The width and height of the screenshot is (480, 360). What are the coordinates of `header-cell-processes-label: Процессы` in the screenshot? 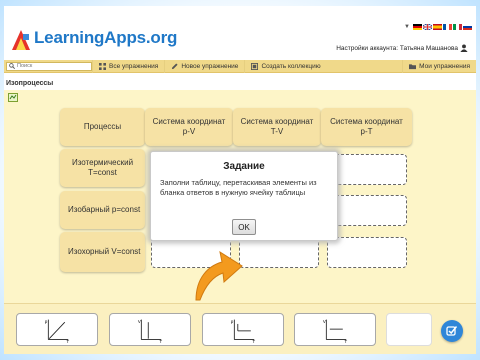 It's located at (102, 126).